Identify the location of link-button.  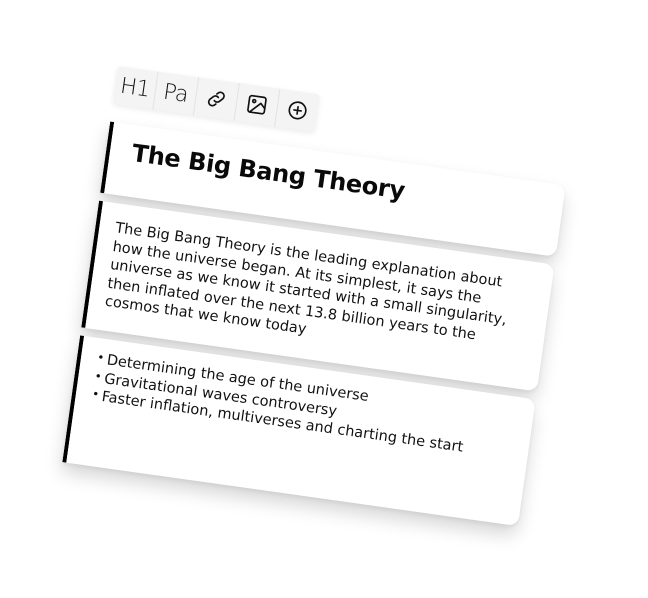
(216, 99).